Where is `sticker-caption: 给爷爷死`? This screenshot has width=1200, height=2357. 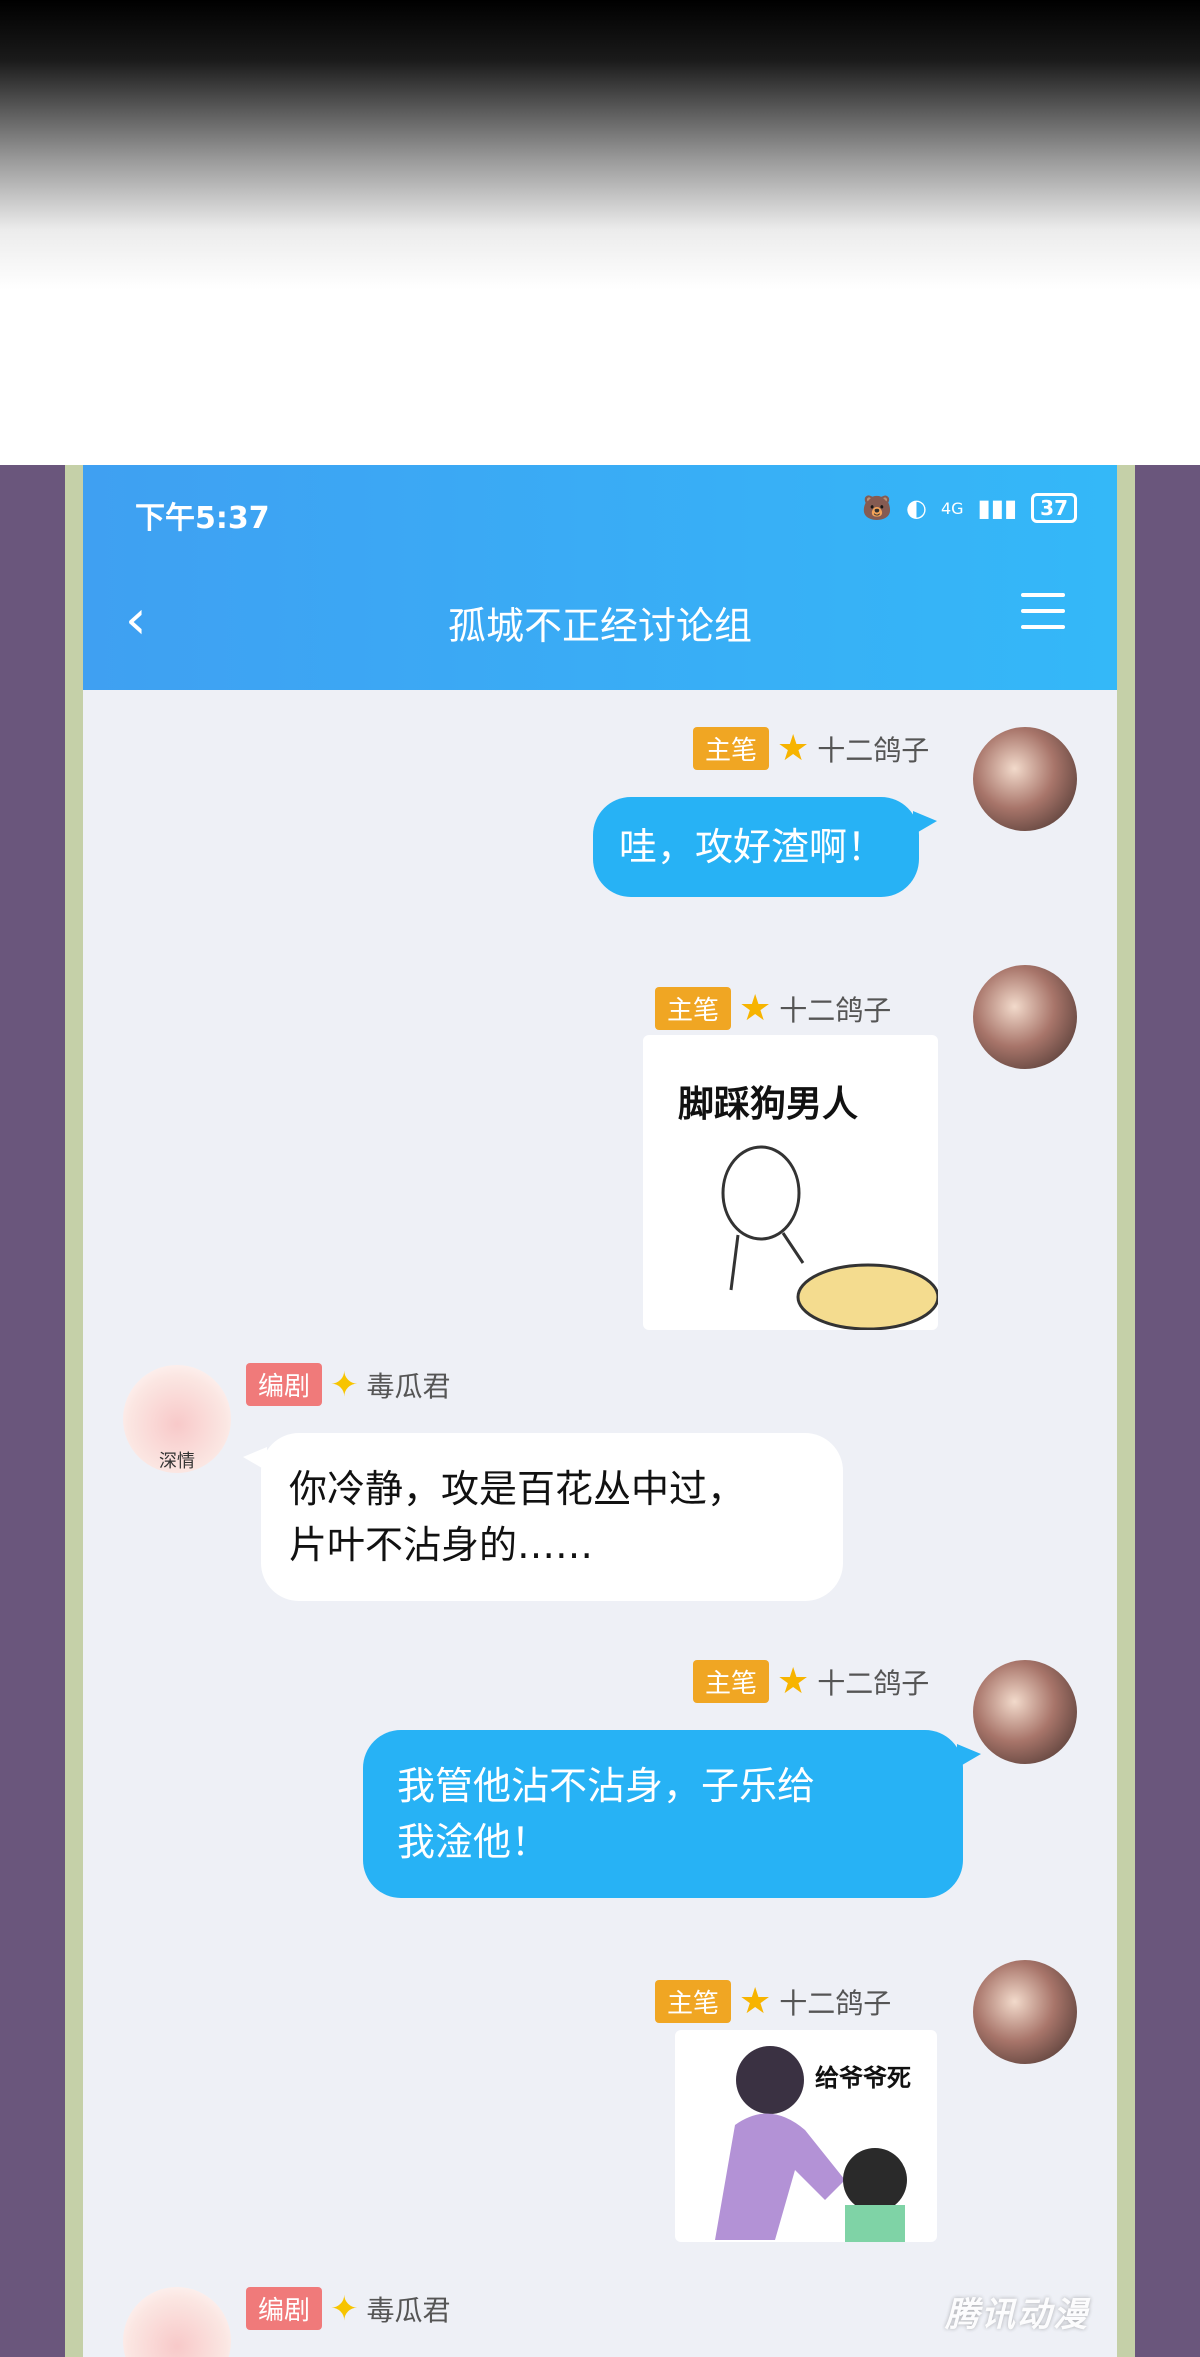 sticker-caption: 给爷爷死 is located at coordinates (863, 2078).